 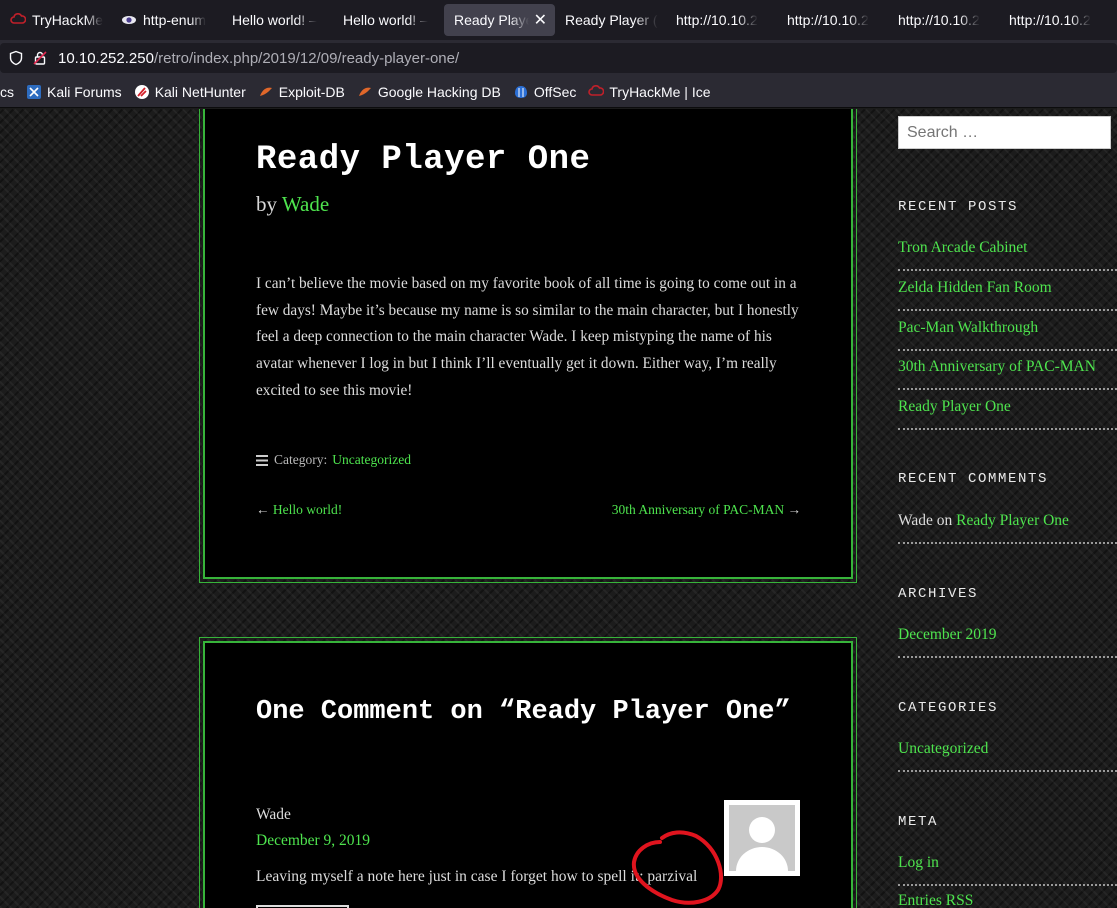 What do you see at coordinates (68, 20) in the screenshot?
I see `tab-label: TryHackMe` at bounding box center [68, 20].